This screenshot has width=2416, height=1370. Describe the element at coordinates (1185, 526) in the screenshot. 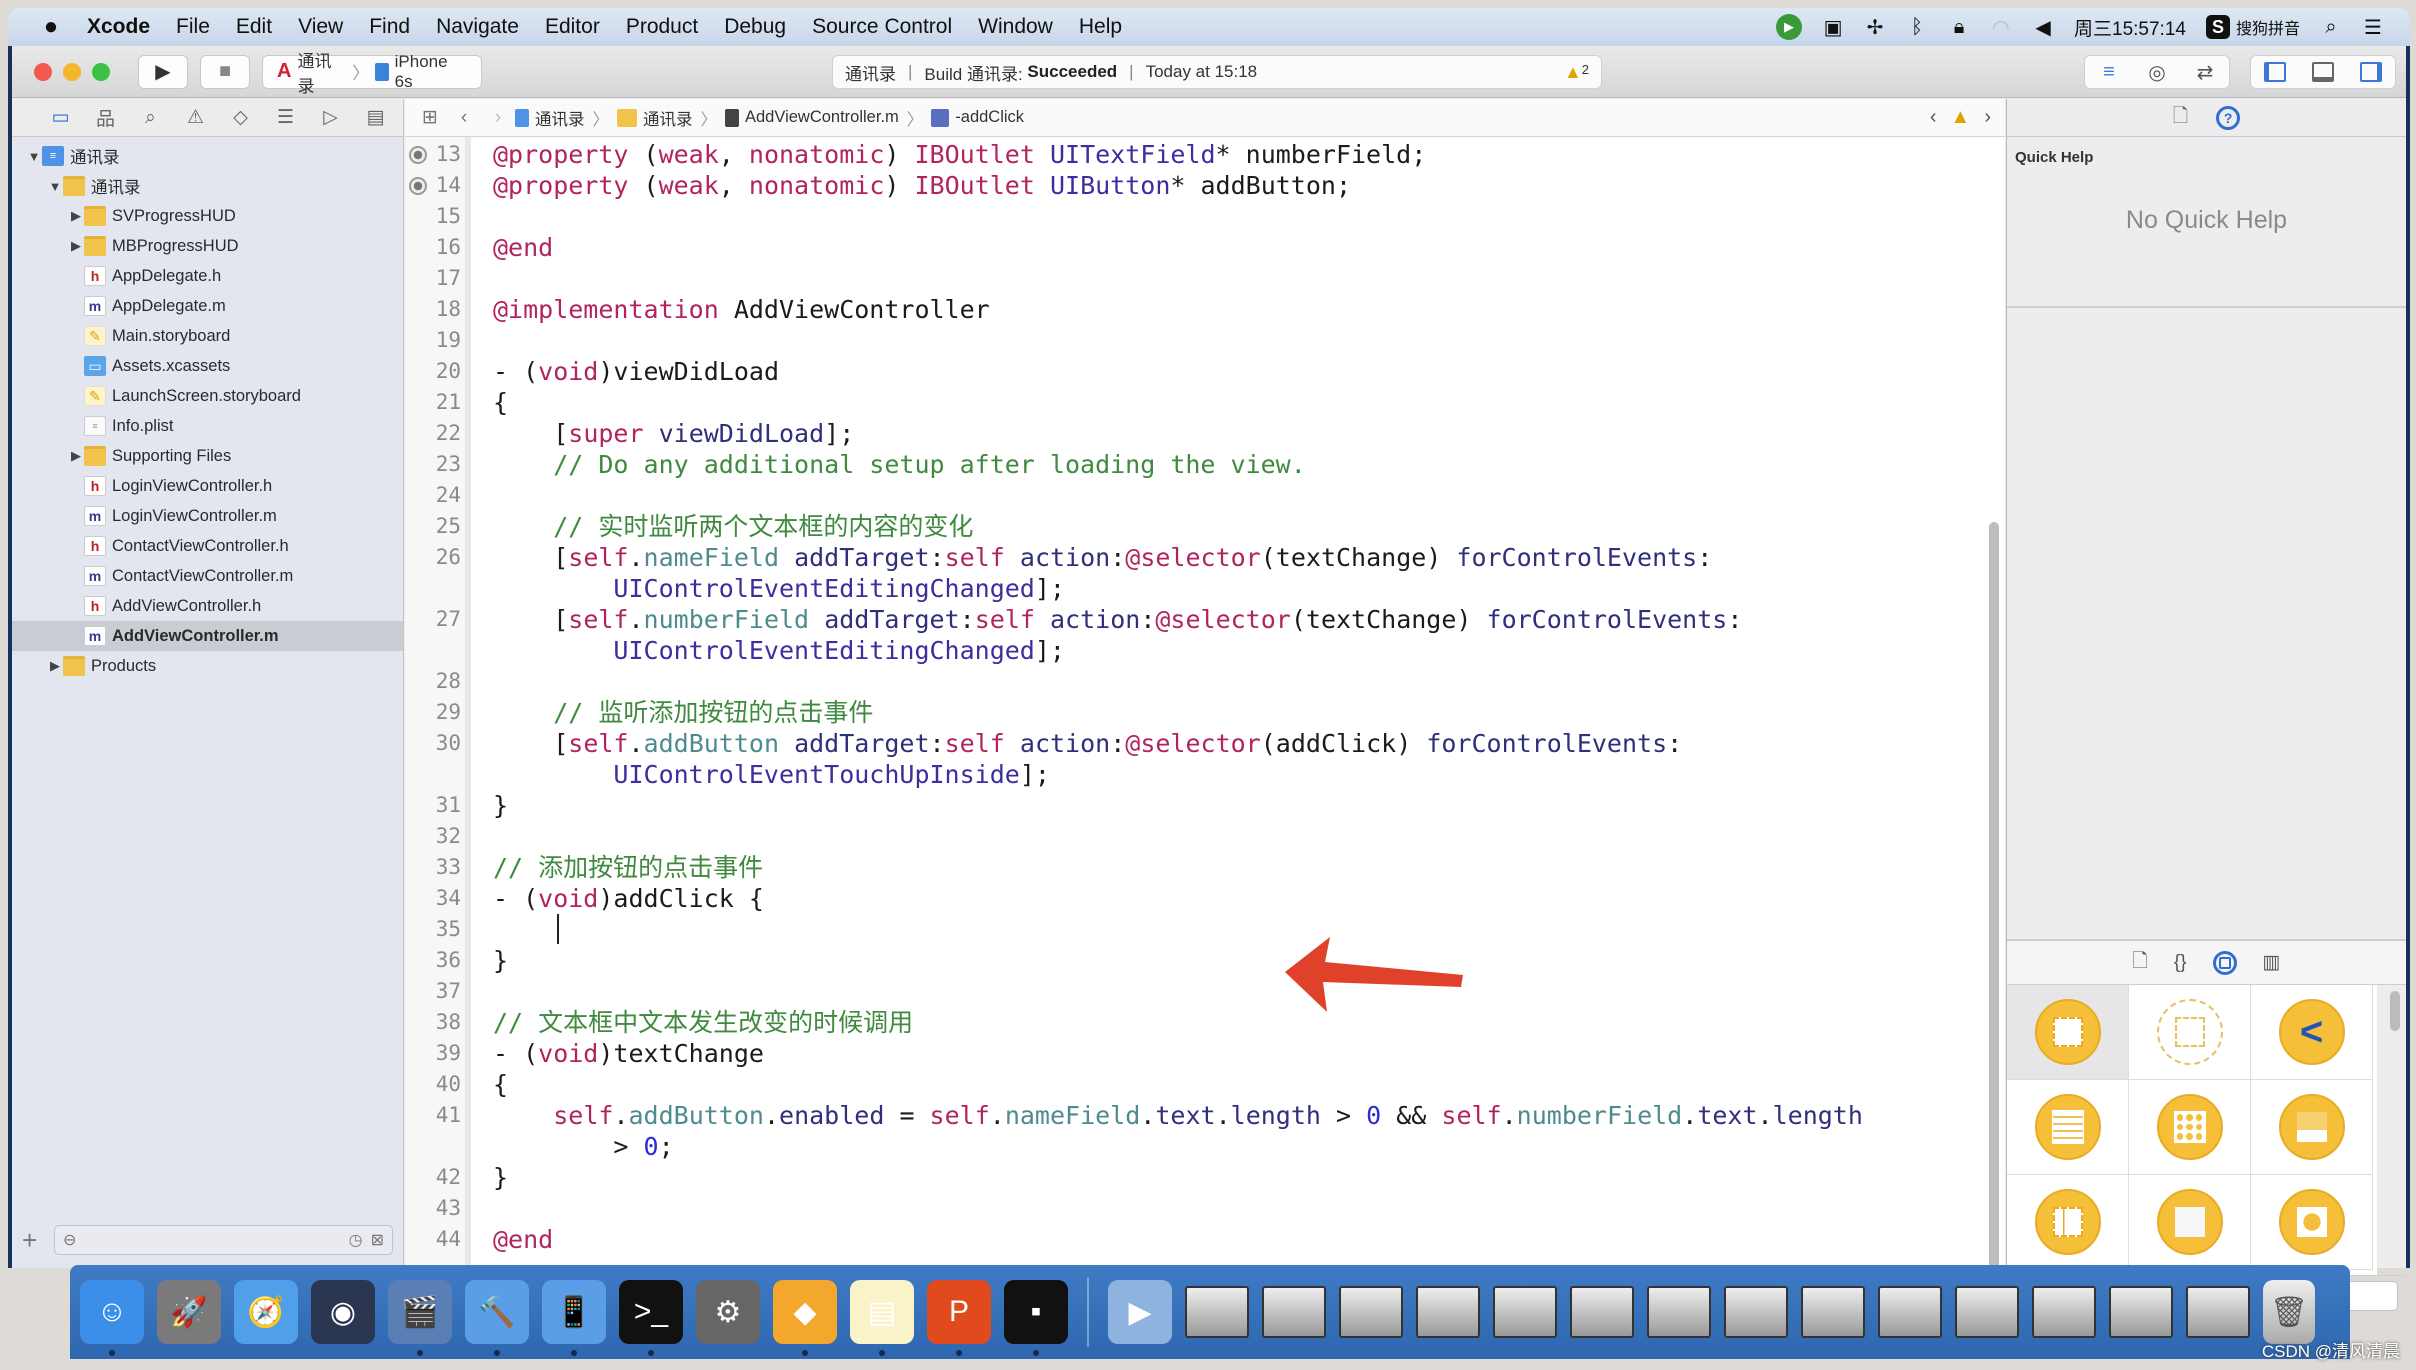

I see `code-line: 25 // 实时监听两个文本框的内容的变化` at that location.